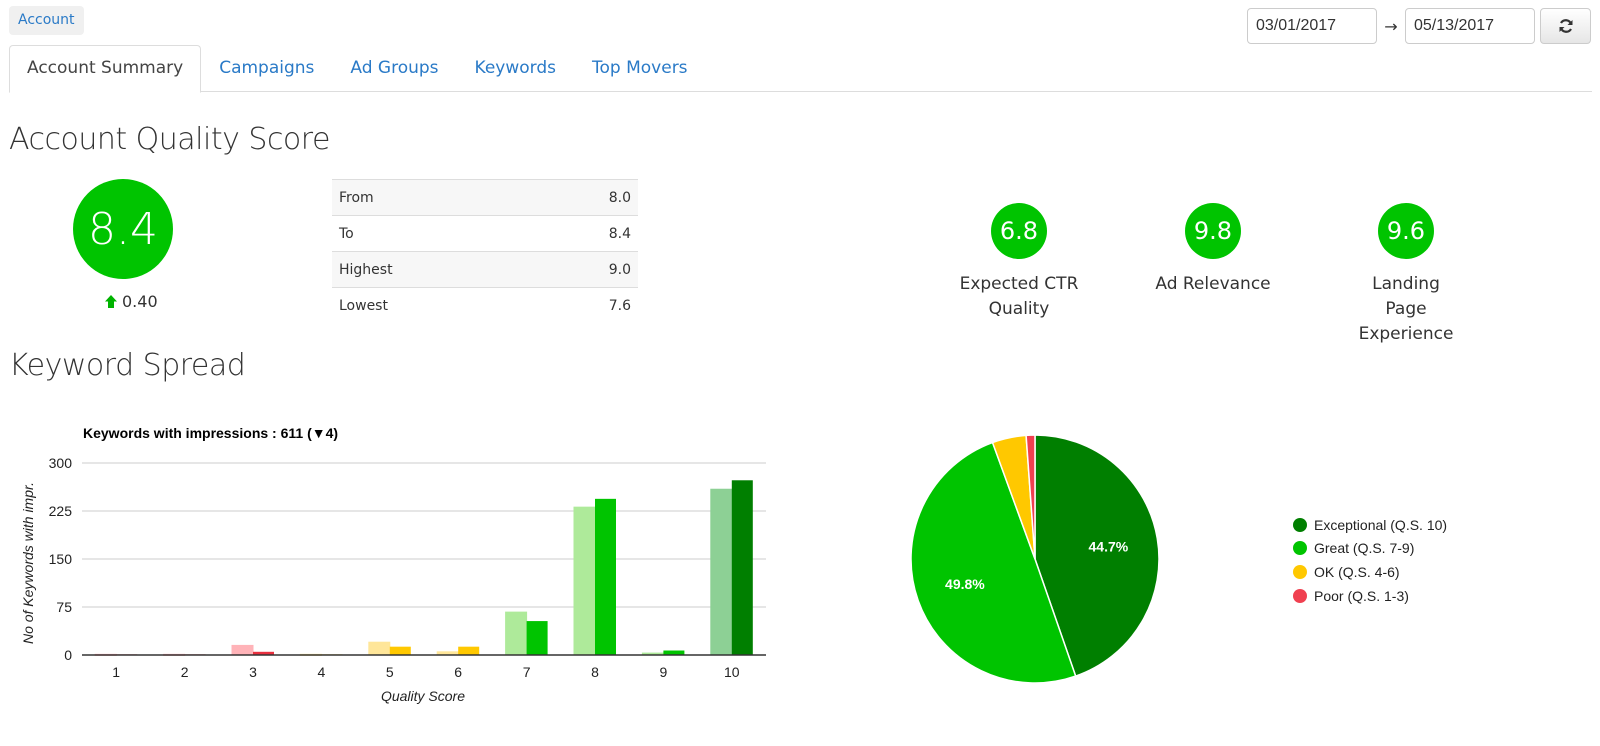 The image size is (1600, 746). I want to click on x-axis-label: Quality Score, so click(423, 696).